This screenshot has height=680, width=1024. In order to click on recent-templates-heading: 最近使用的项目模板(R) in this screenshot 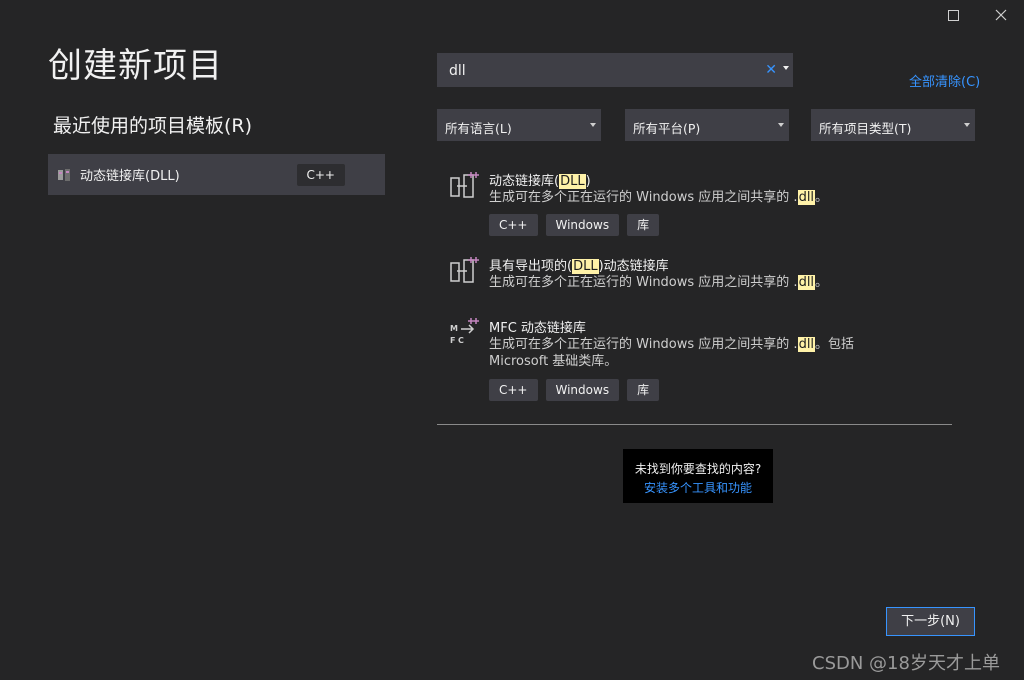, I will do `click(153, 126)`.